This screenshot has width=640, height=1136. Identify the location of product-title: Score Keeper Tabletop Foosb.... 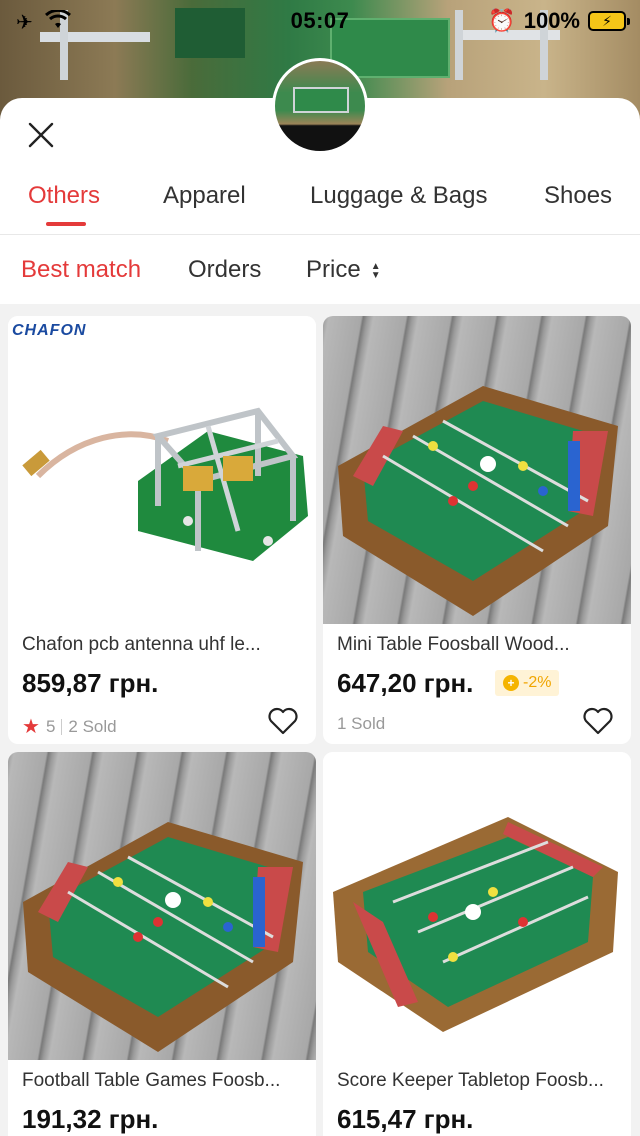
(470, 1080).